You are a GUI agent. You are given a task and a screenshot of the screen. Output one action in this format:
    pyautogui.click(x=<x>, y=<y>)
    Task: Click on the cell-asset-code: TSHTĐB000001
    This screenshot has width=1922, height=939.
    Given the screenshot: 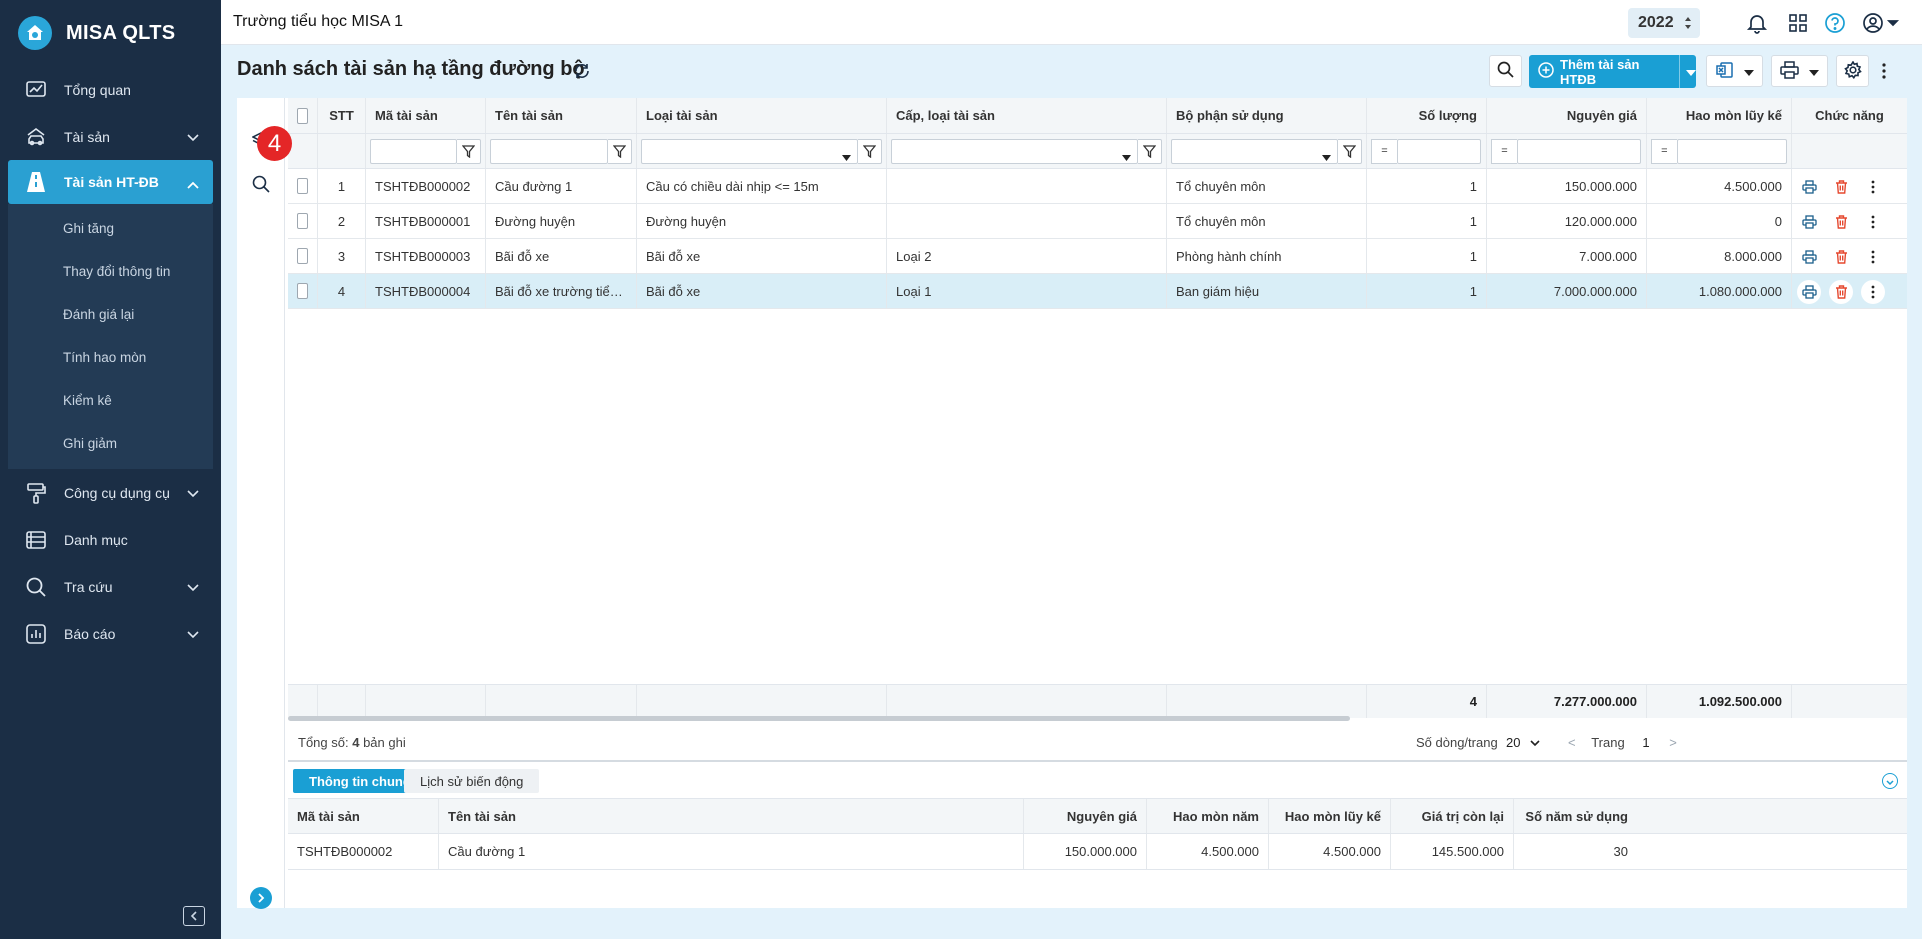 What is the action you would take?
    pyautogui.click(x=426, y=221)
    